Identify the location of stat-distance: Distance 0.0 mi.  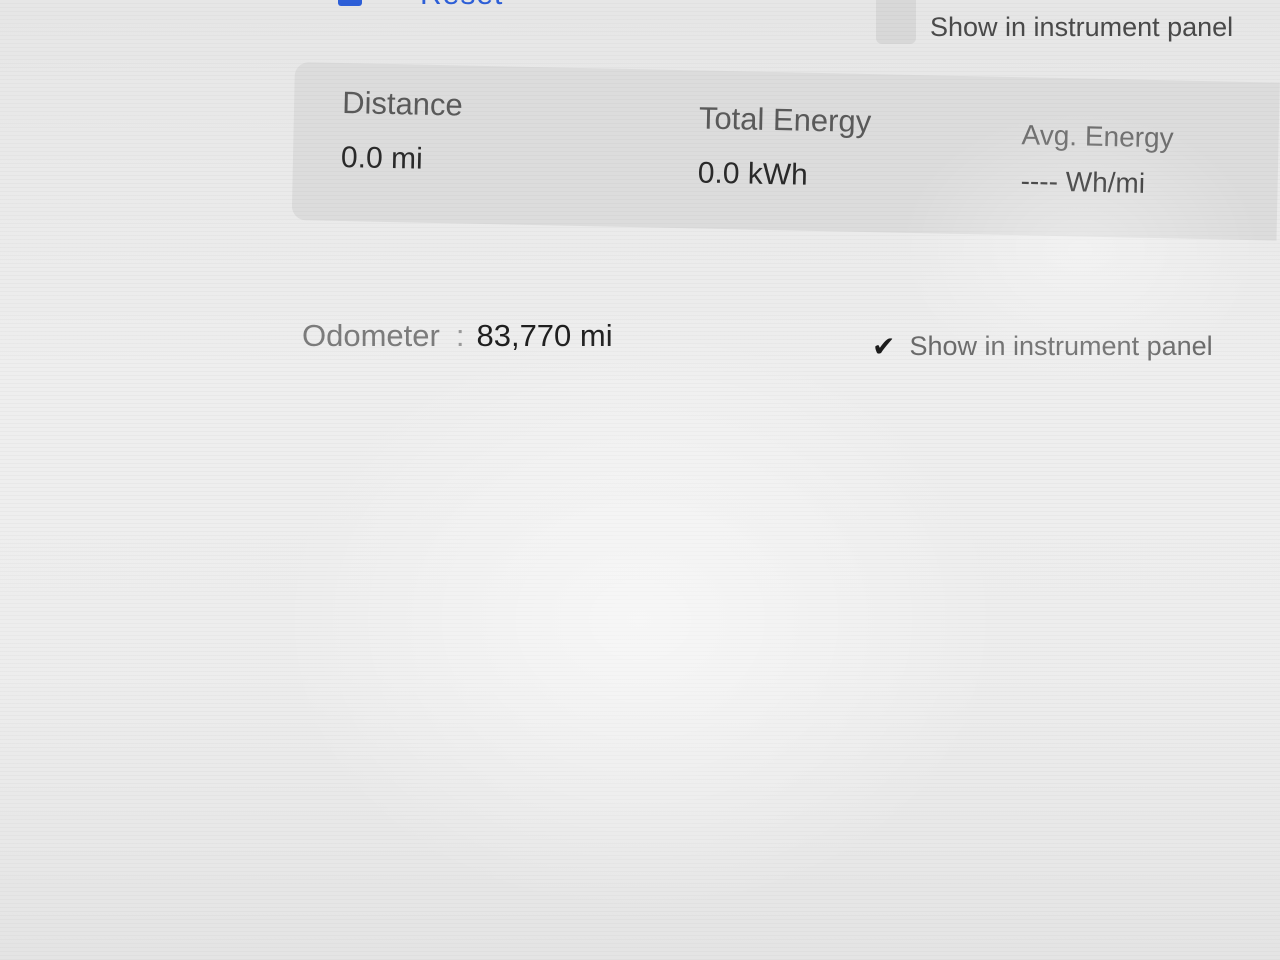
(402, 131).